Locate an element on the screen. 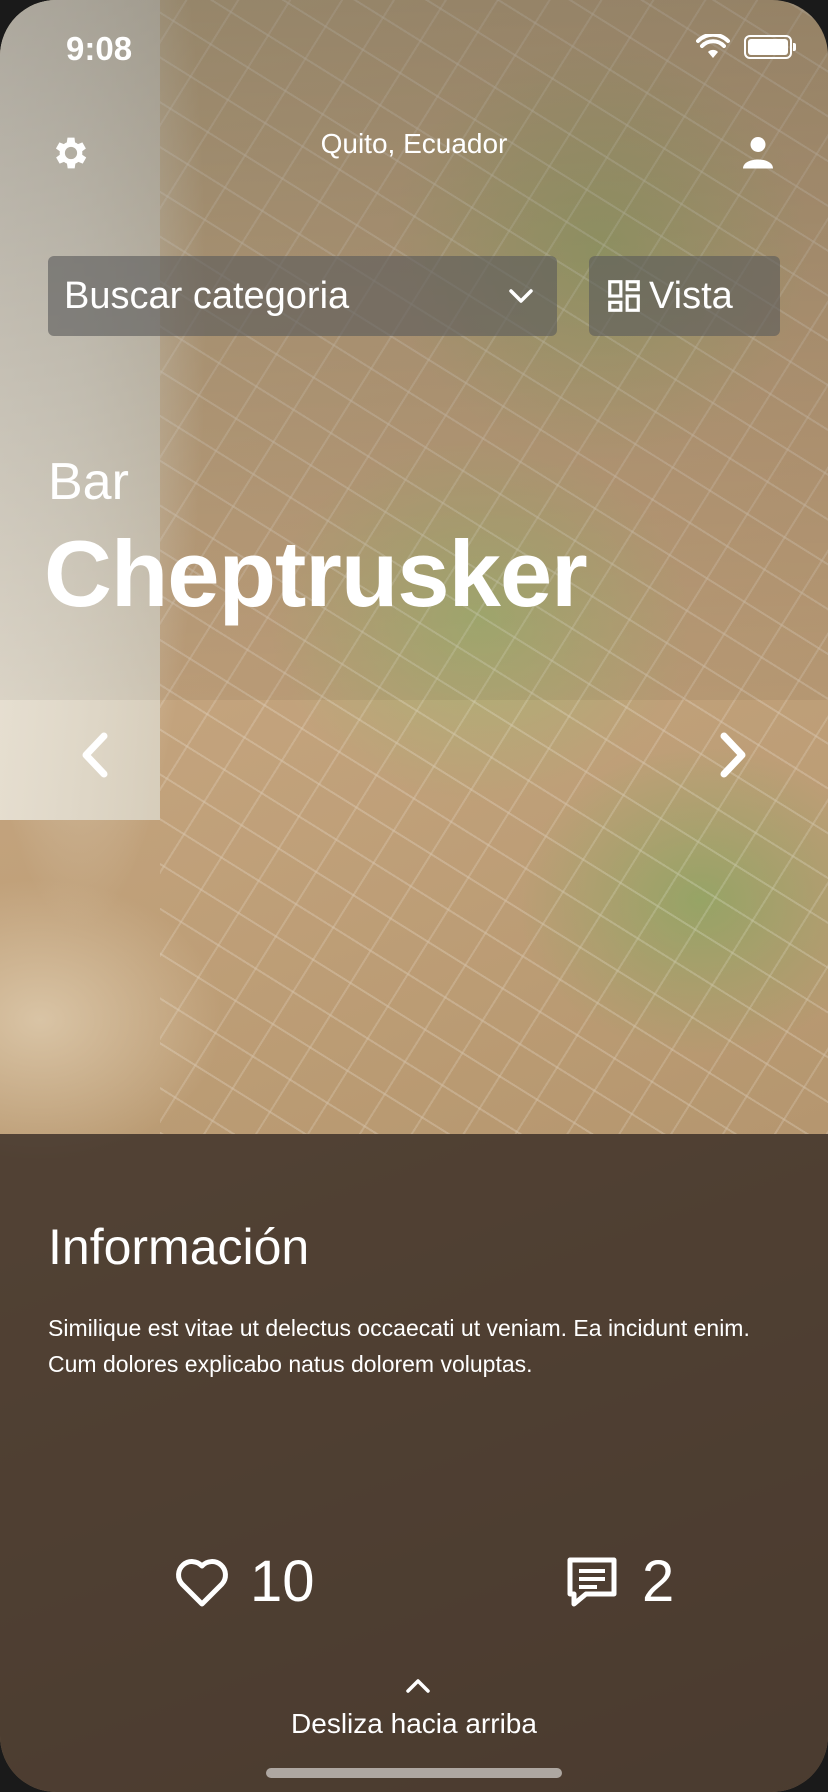  comments-button: 2 is located at coordinates (619, 1581).